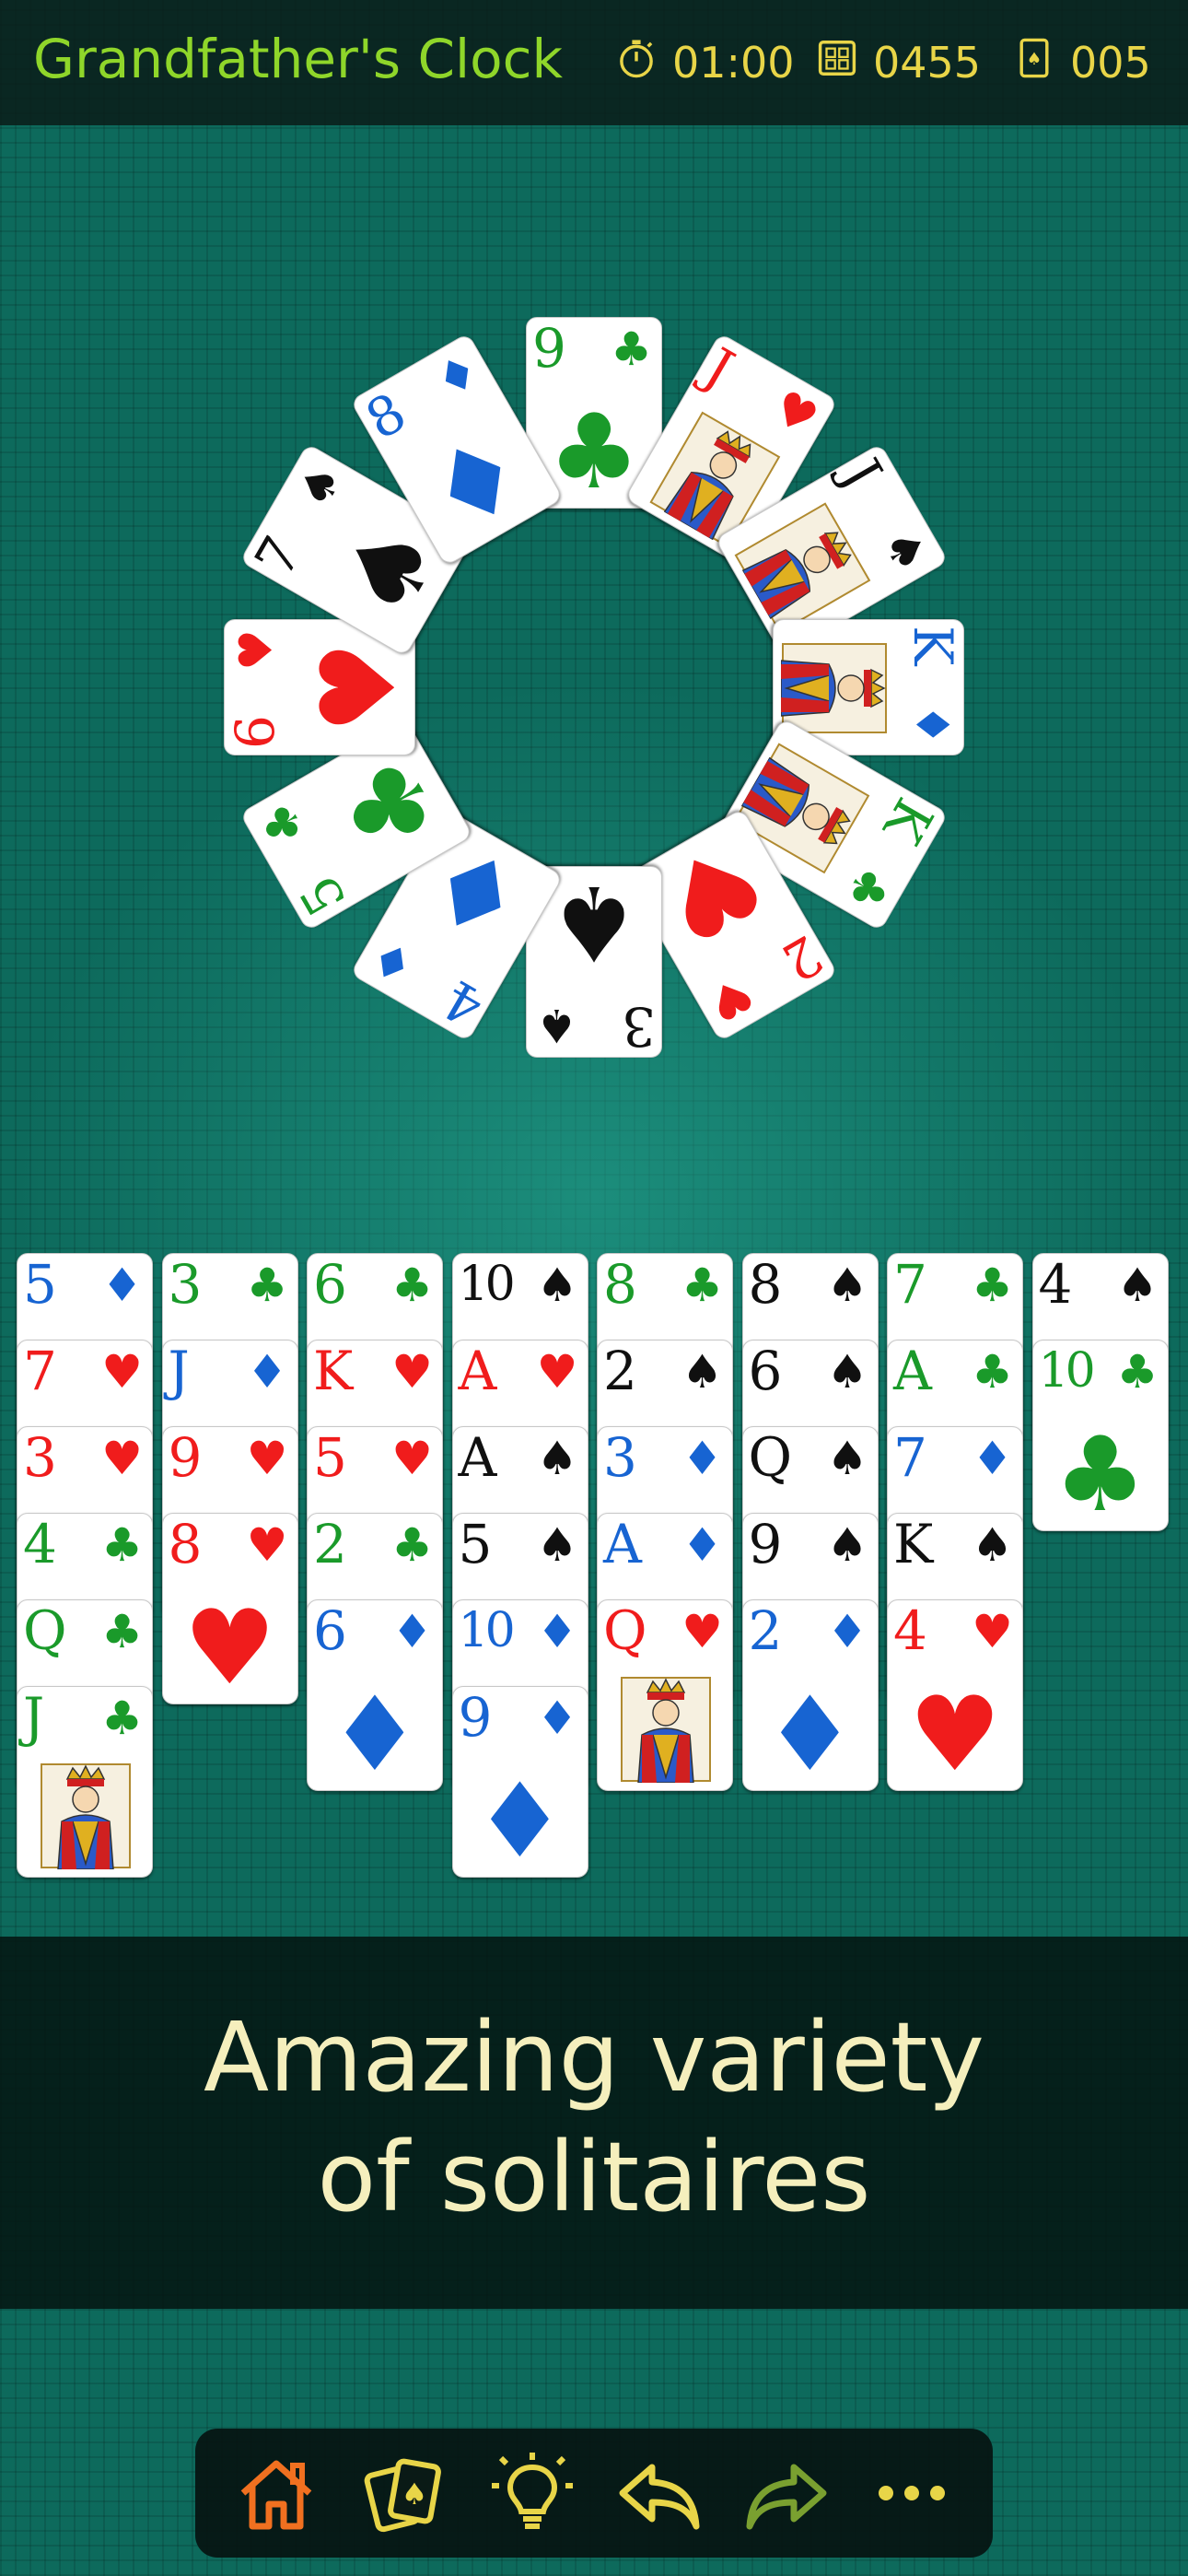  I want to click on tableau-card: 6 ♦ ♦, so click(375, 1695).